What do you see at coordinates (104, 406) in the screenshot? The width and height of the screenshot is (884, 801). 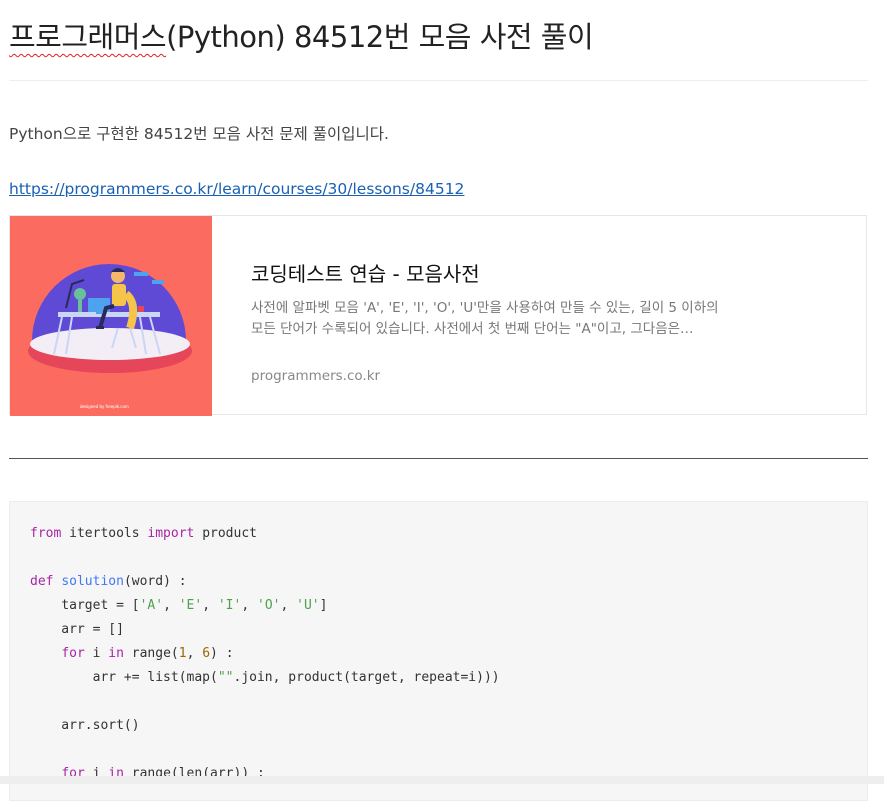 I see `thumbnail-credit: designed by freepik.com` at bounding box center [104, 406].